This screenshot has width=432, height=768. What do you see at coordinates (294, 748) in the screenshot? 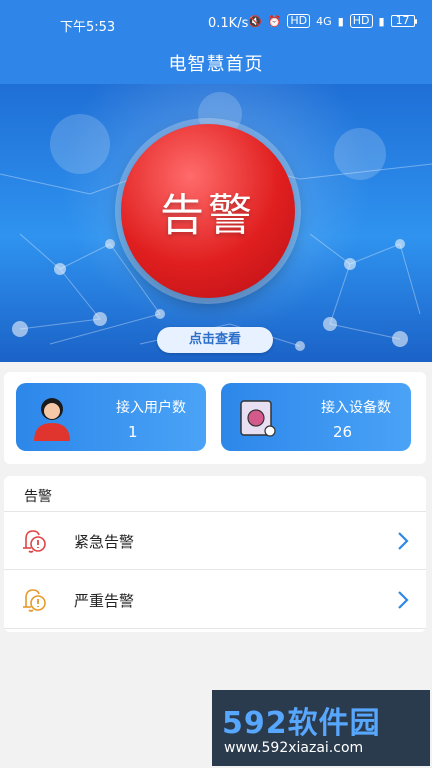
I see `watermark-url: www.592xiazai.com` at bounding box center [294, 748].